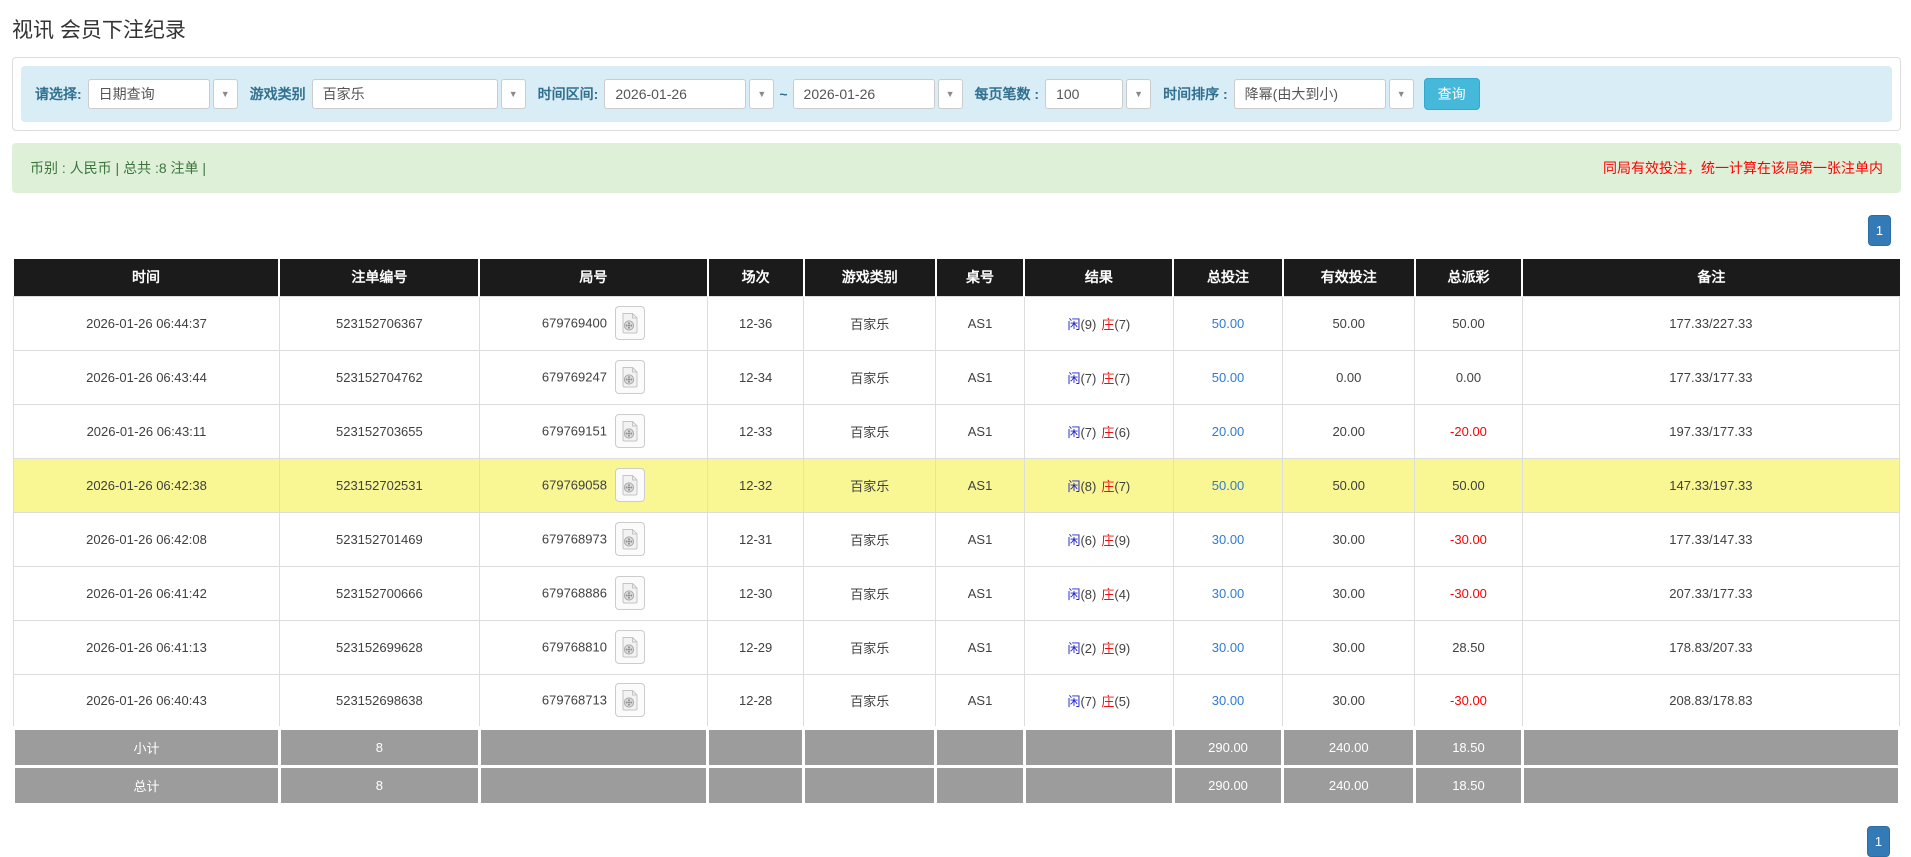 This screenshot has height=857, width=1911. What do you see at coordinates (1074, 378) in the screenshot?
I see `result-player-label: 闲` at bounding box center [1074, 378].